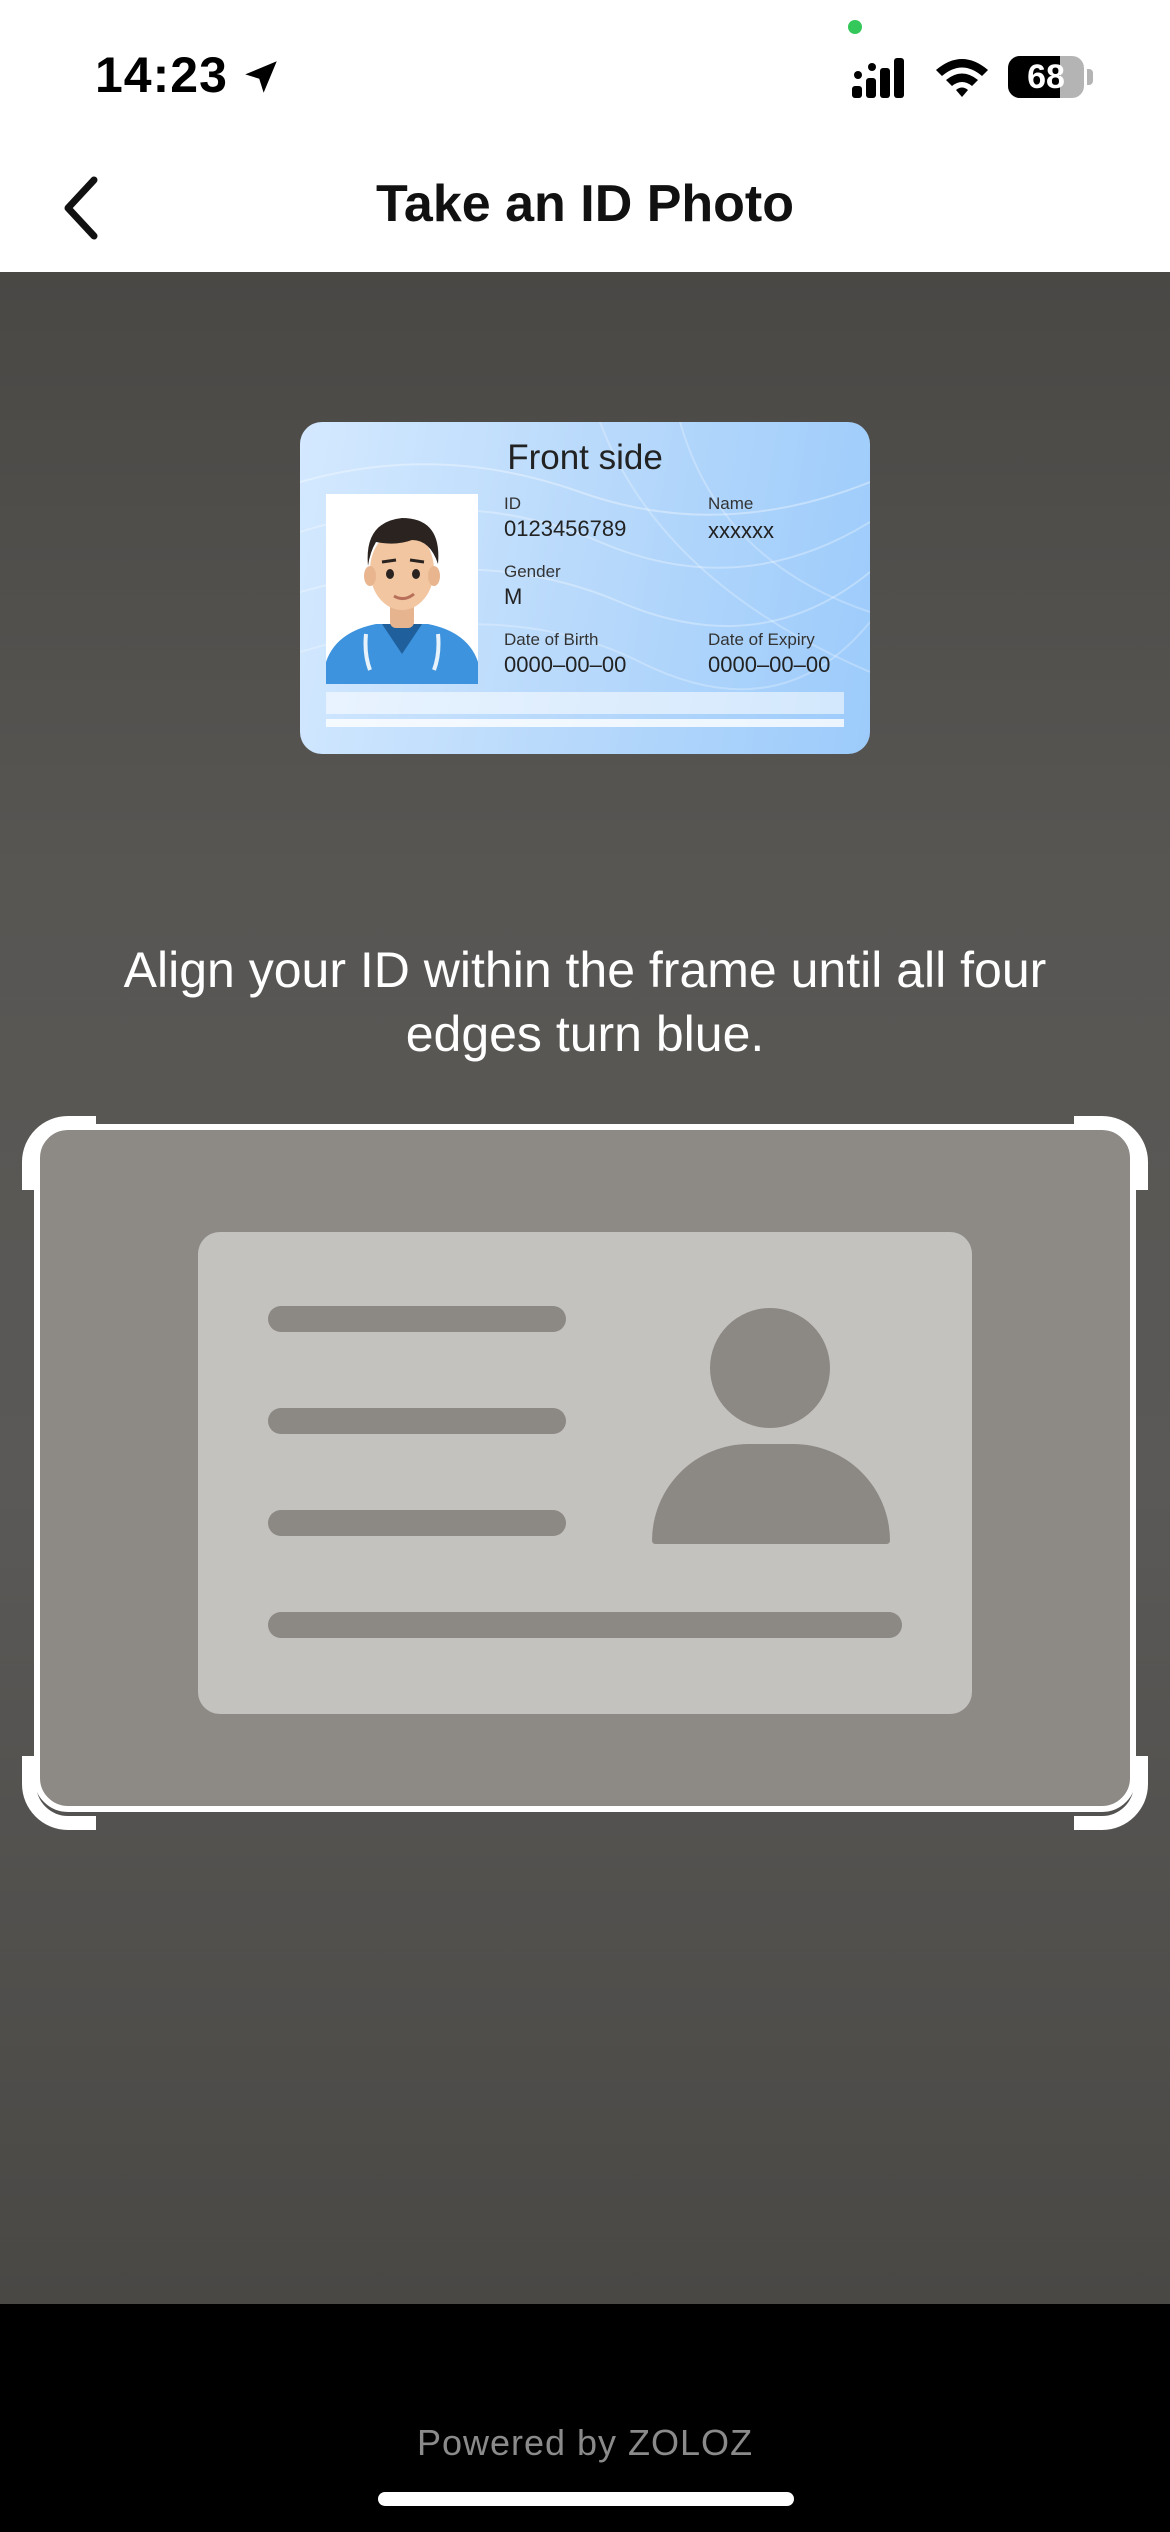 The image size is (1170, 2532). Describe the element at coordinates (585, 1473) in the screenshot. I see `id-card-placeholder` at that location.